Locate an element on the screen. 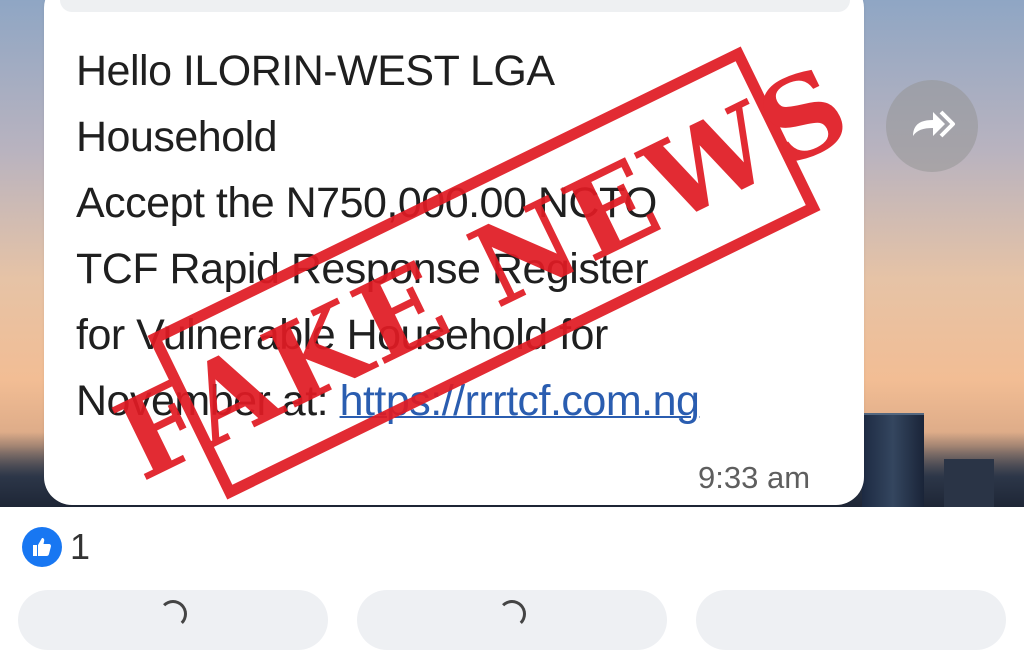  message-timestamp: 9:33 am is located at coordinates (754, 477).